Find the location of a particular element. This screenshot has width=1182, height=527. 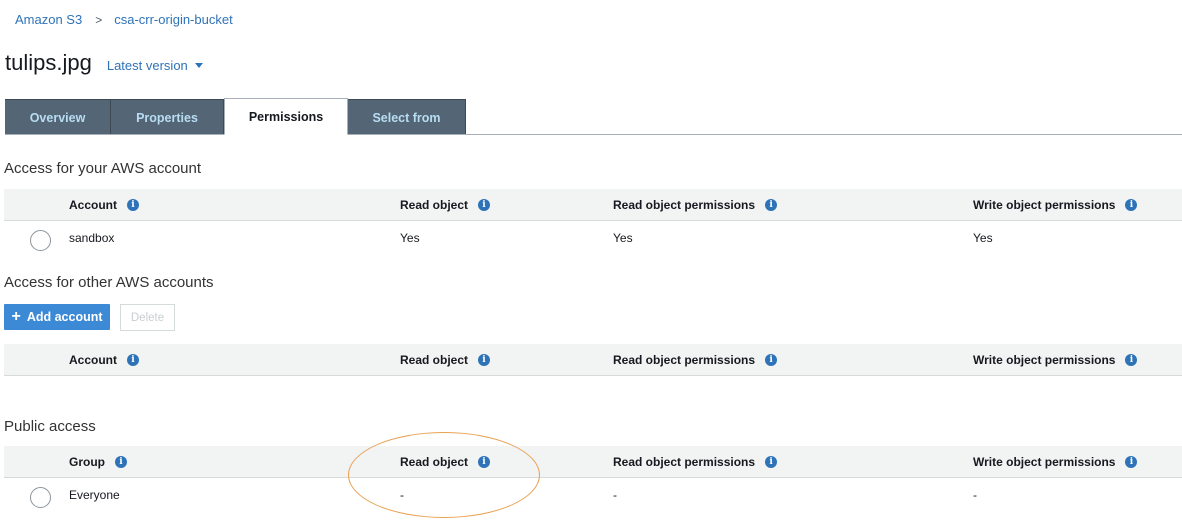

group-name: Everyone is located at coordinates (94, 495).